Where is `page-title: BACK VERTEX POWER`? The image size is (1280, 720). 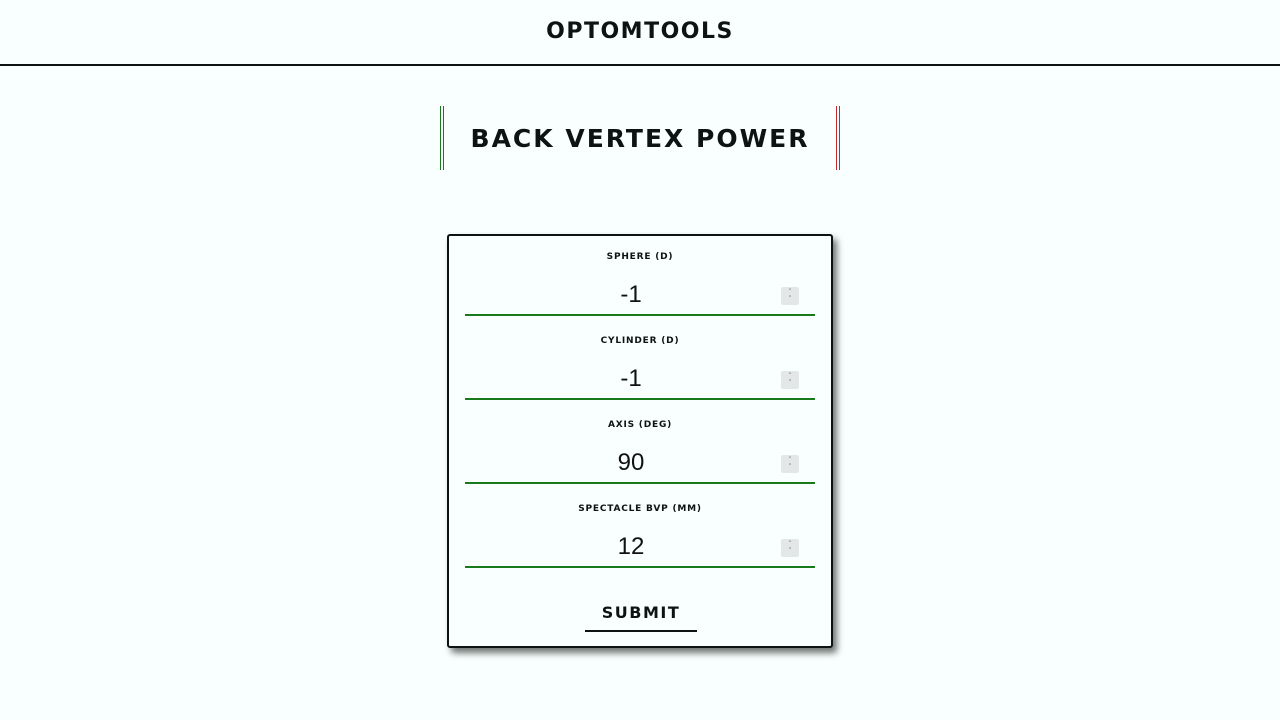
page-title: BACK VERTEX POWER is located at coordinates (640, 138).